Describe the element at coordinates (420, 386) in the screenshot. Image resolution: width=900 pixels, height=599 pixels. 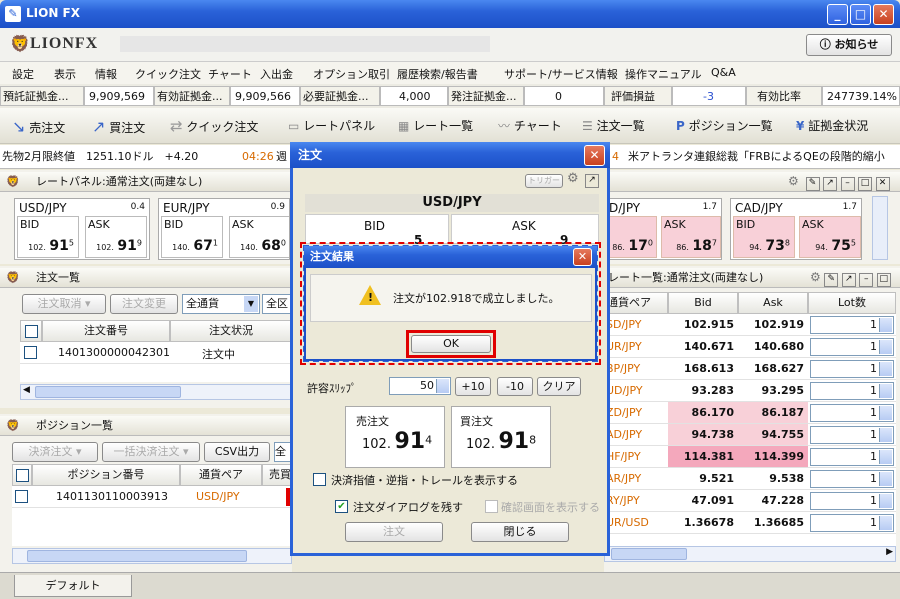
I see `slippage-input: 50` at that location.